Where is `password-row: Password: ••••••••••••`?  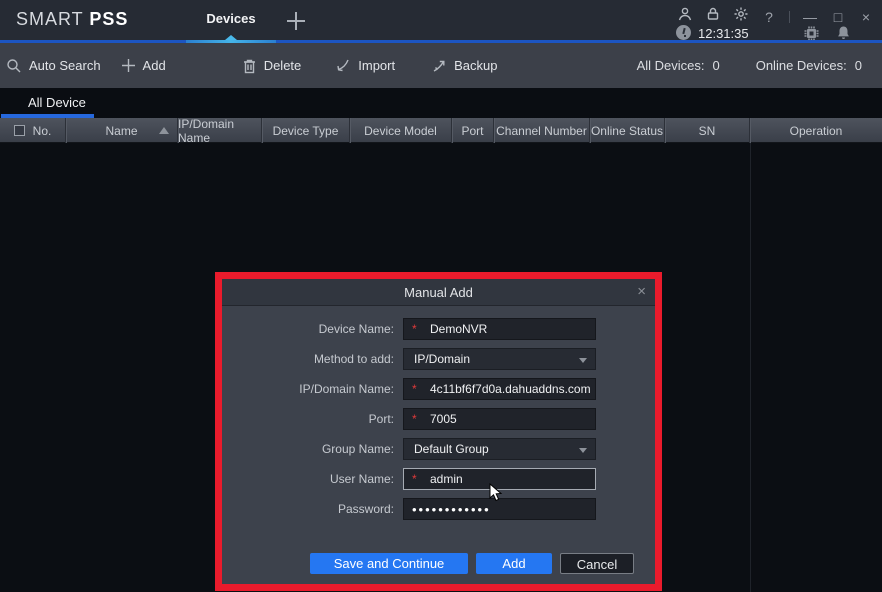
password-row: Password: •••••••••••• is located at coordinates (438, 509).